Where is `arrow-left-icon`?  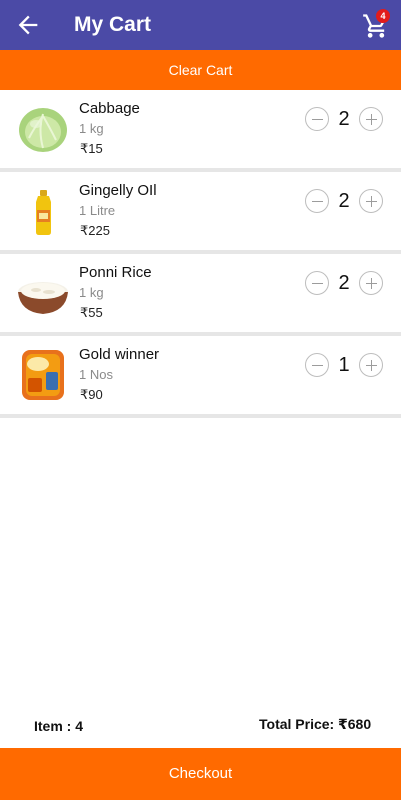
arrow-left-icon is located at coordinates (28, 25).